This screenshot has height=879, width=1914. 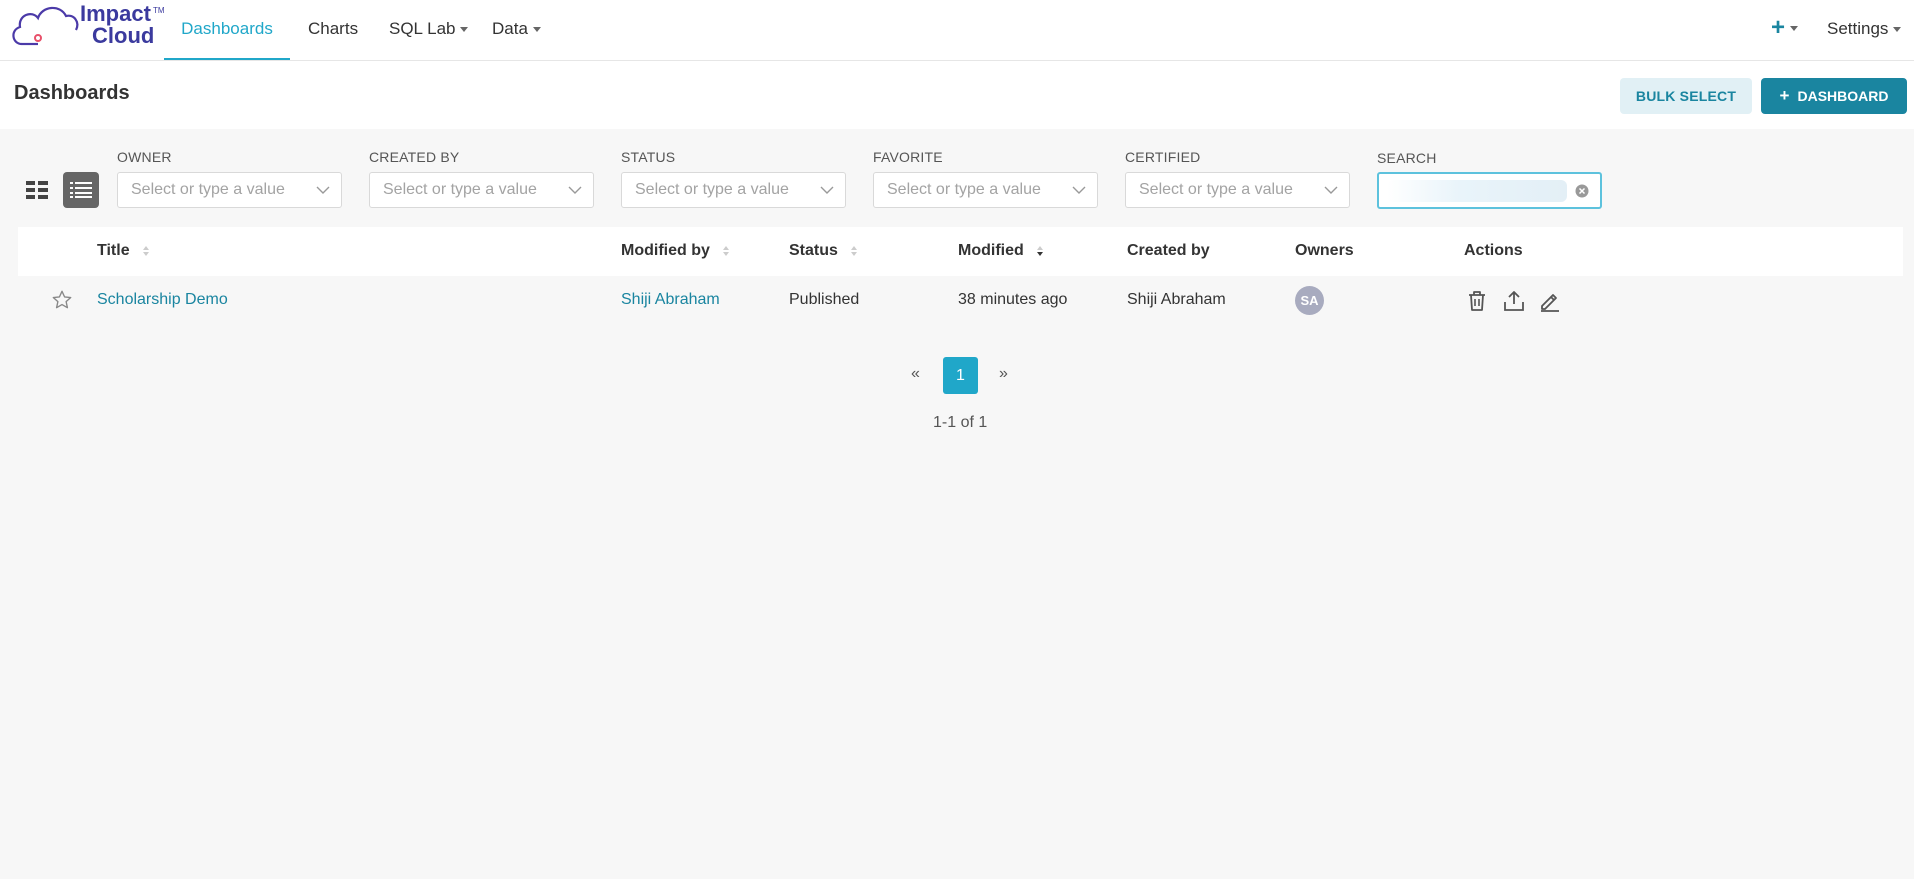 I want to click on delete-icon, so click(x=1477, y=301).